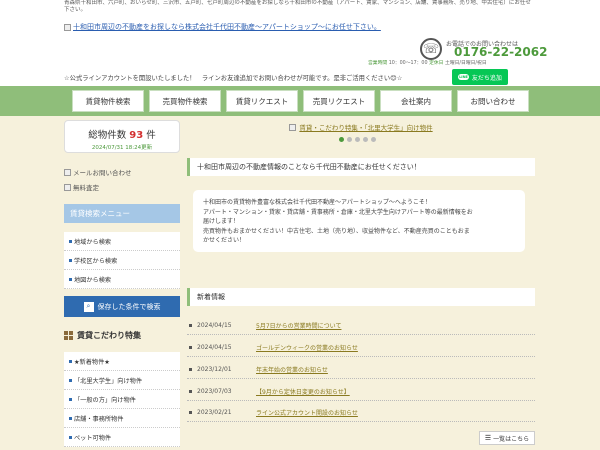 This screenshot has height=450, width=600. I want to click on count-updated: 2024/07/31 18:24更新, so click(122, 148).